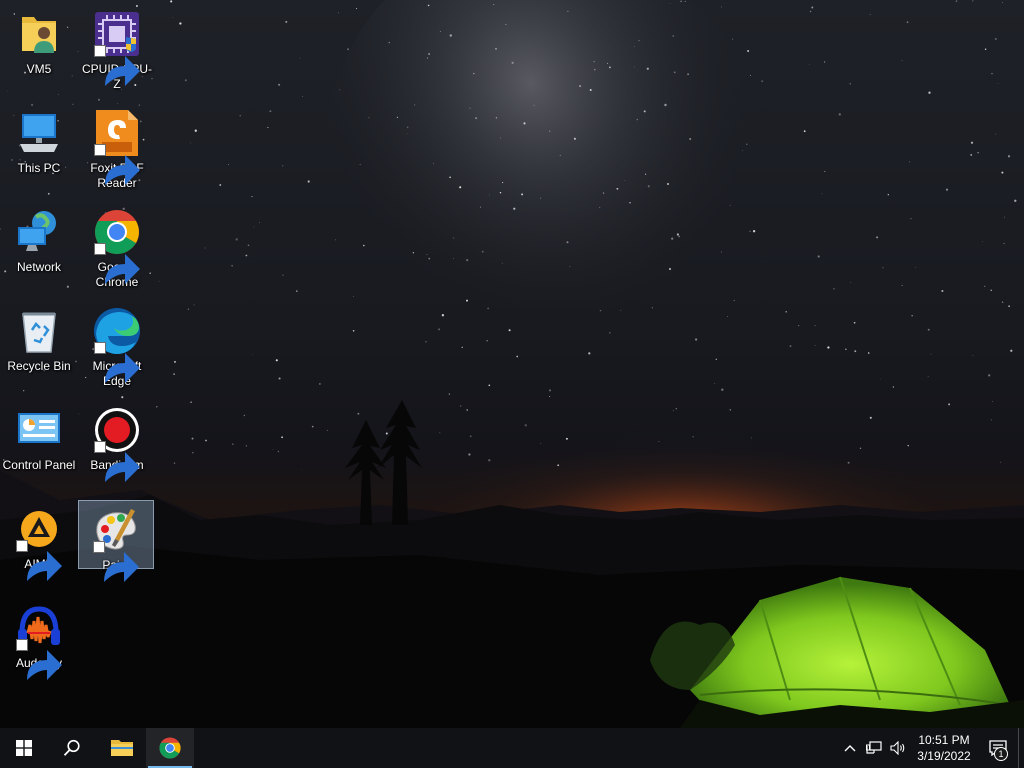 The height and width of the screenshot is (768, 1024). Describe the element at coordinates (39, 639) in the screenshot. I see `desktop-icon-audacity: Audacity` at that location.